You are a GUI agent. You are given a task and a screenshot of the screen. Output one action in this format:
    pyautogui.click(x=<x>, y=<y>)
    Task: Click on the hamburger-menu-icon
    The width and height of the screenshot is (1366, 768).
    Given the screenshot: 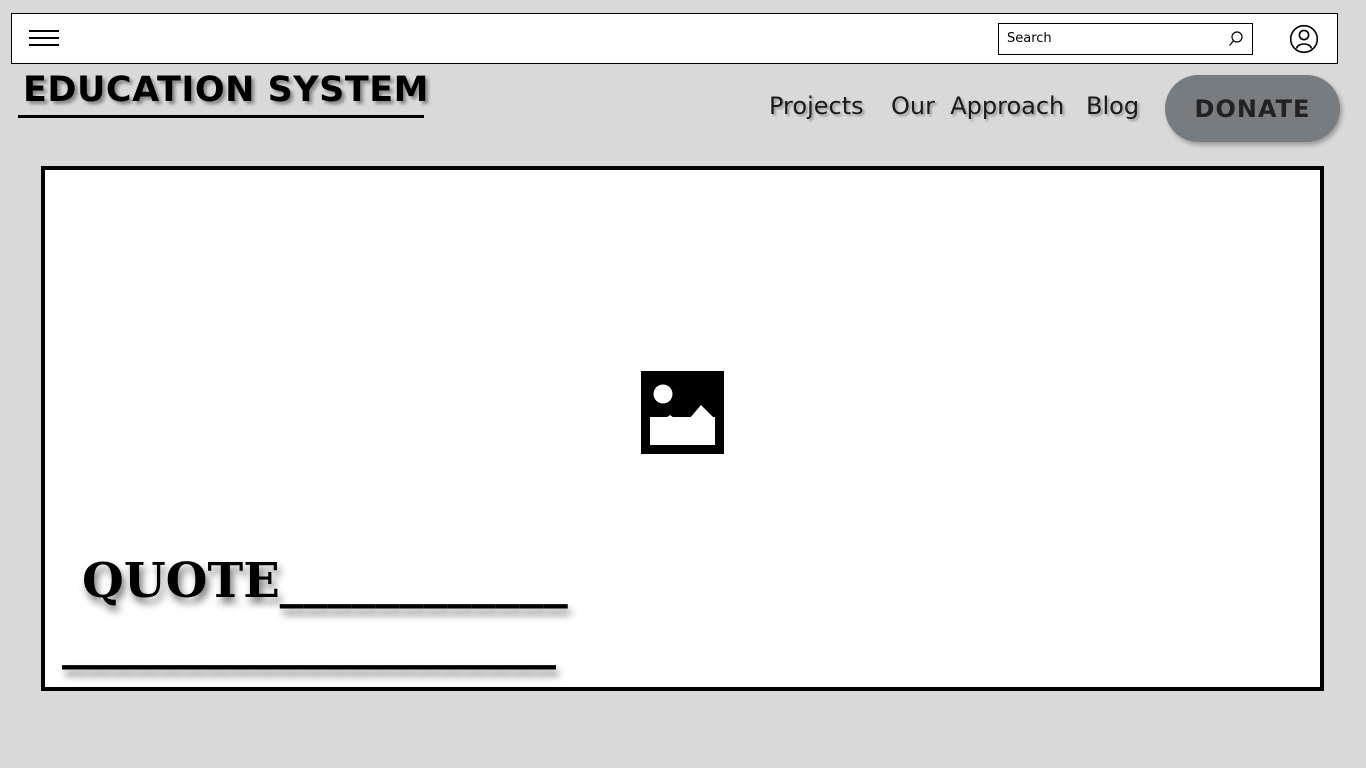 What is the action you would take?
    pyautogui.click(x=44, y=39)
    